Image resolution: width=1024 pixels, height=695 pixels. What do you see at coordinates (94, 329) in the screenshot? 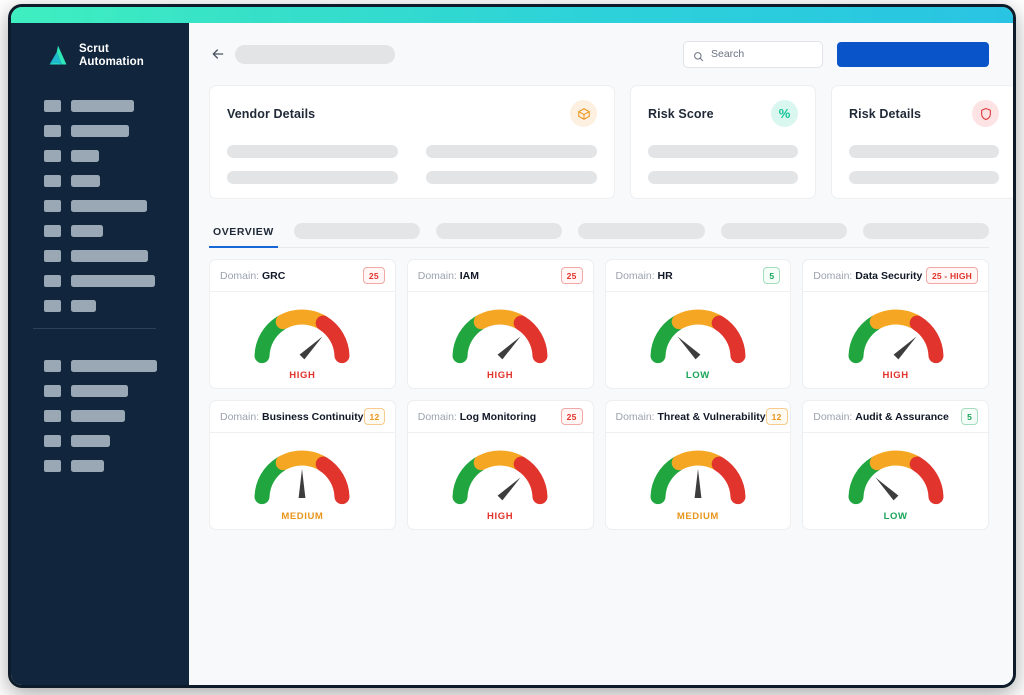
I see `sidebar-divider` at bounding box center [94, 329].